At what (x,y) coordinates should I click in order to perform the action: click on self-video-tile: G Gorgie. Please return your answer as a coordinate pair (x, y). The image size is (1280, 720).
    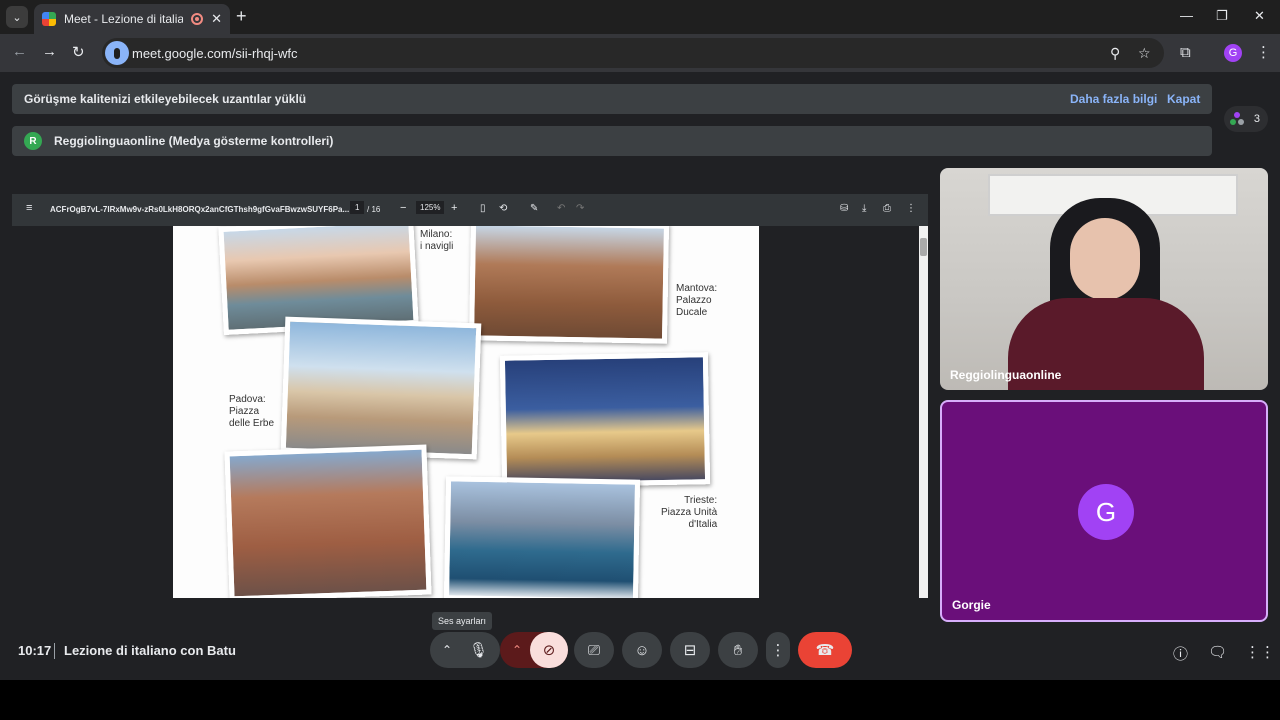
    Looking at the image, I should click on (1104, 511).